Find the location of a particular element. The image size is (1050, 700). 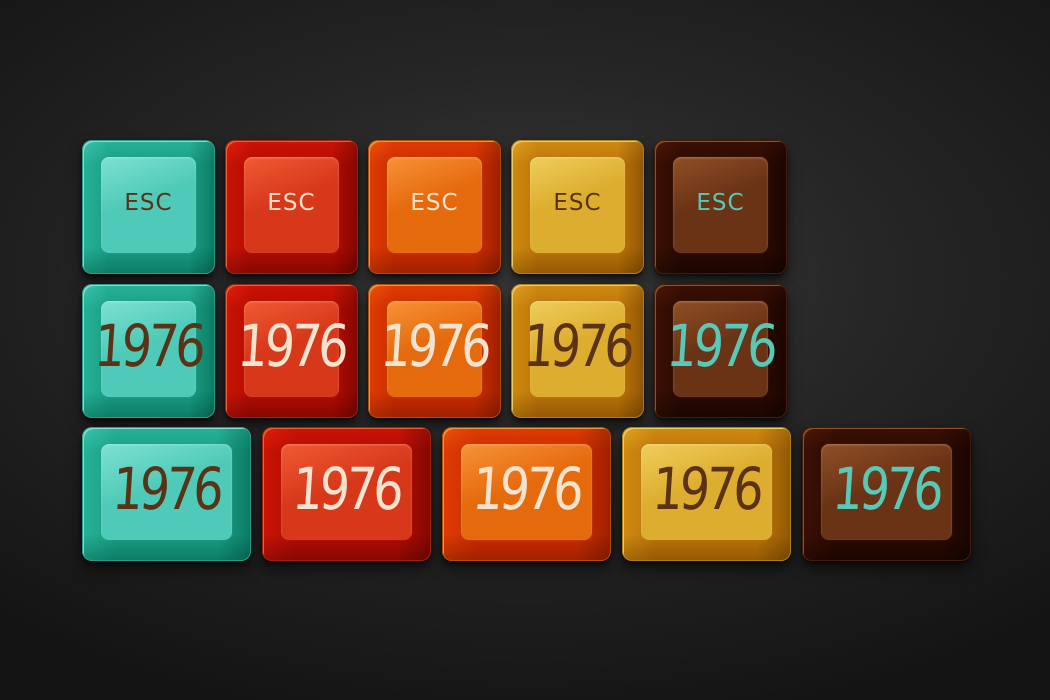

keycap-1976-yellow: 1976 is located at coordinates (577, 351).